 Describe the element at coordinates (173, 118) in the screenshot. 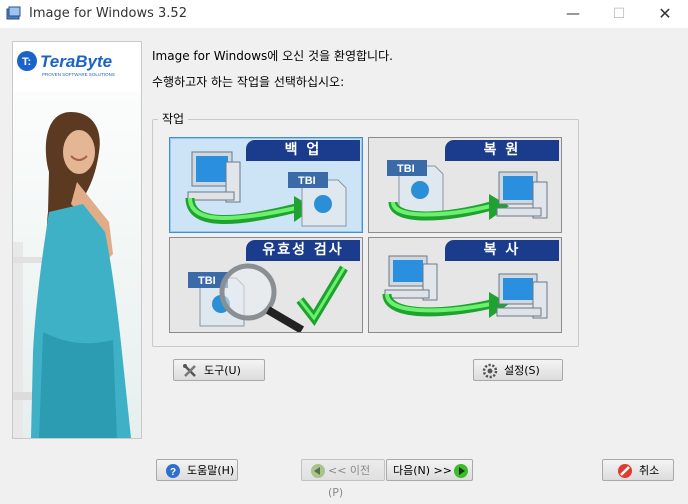

I see `task-group-label: 작업` at that location.